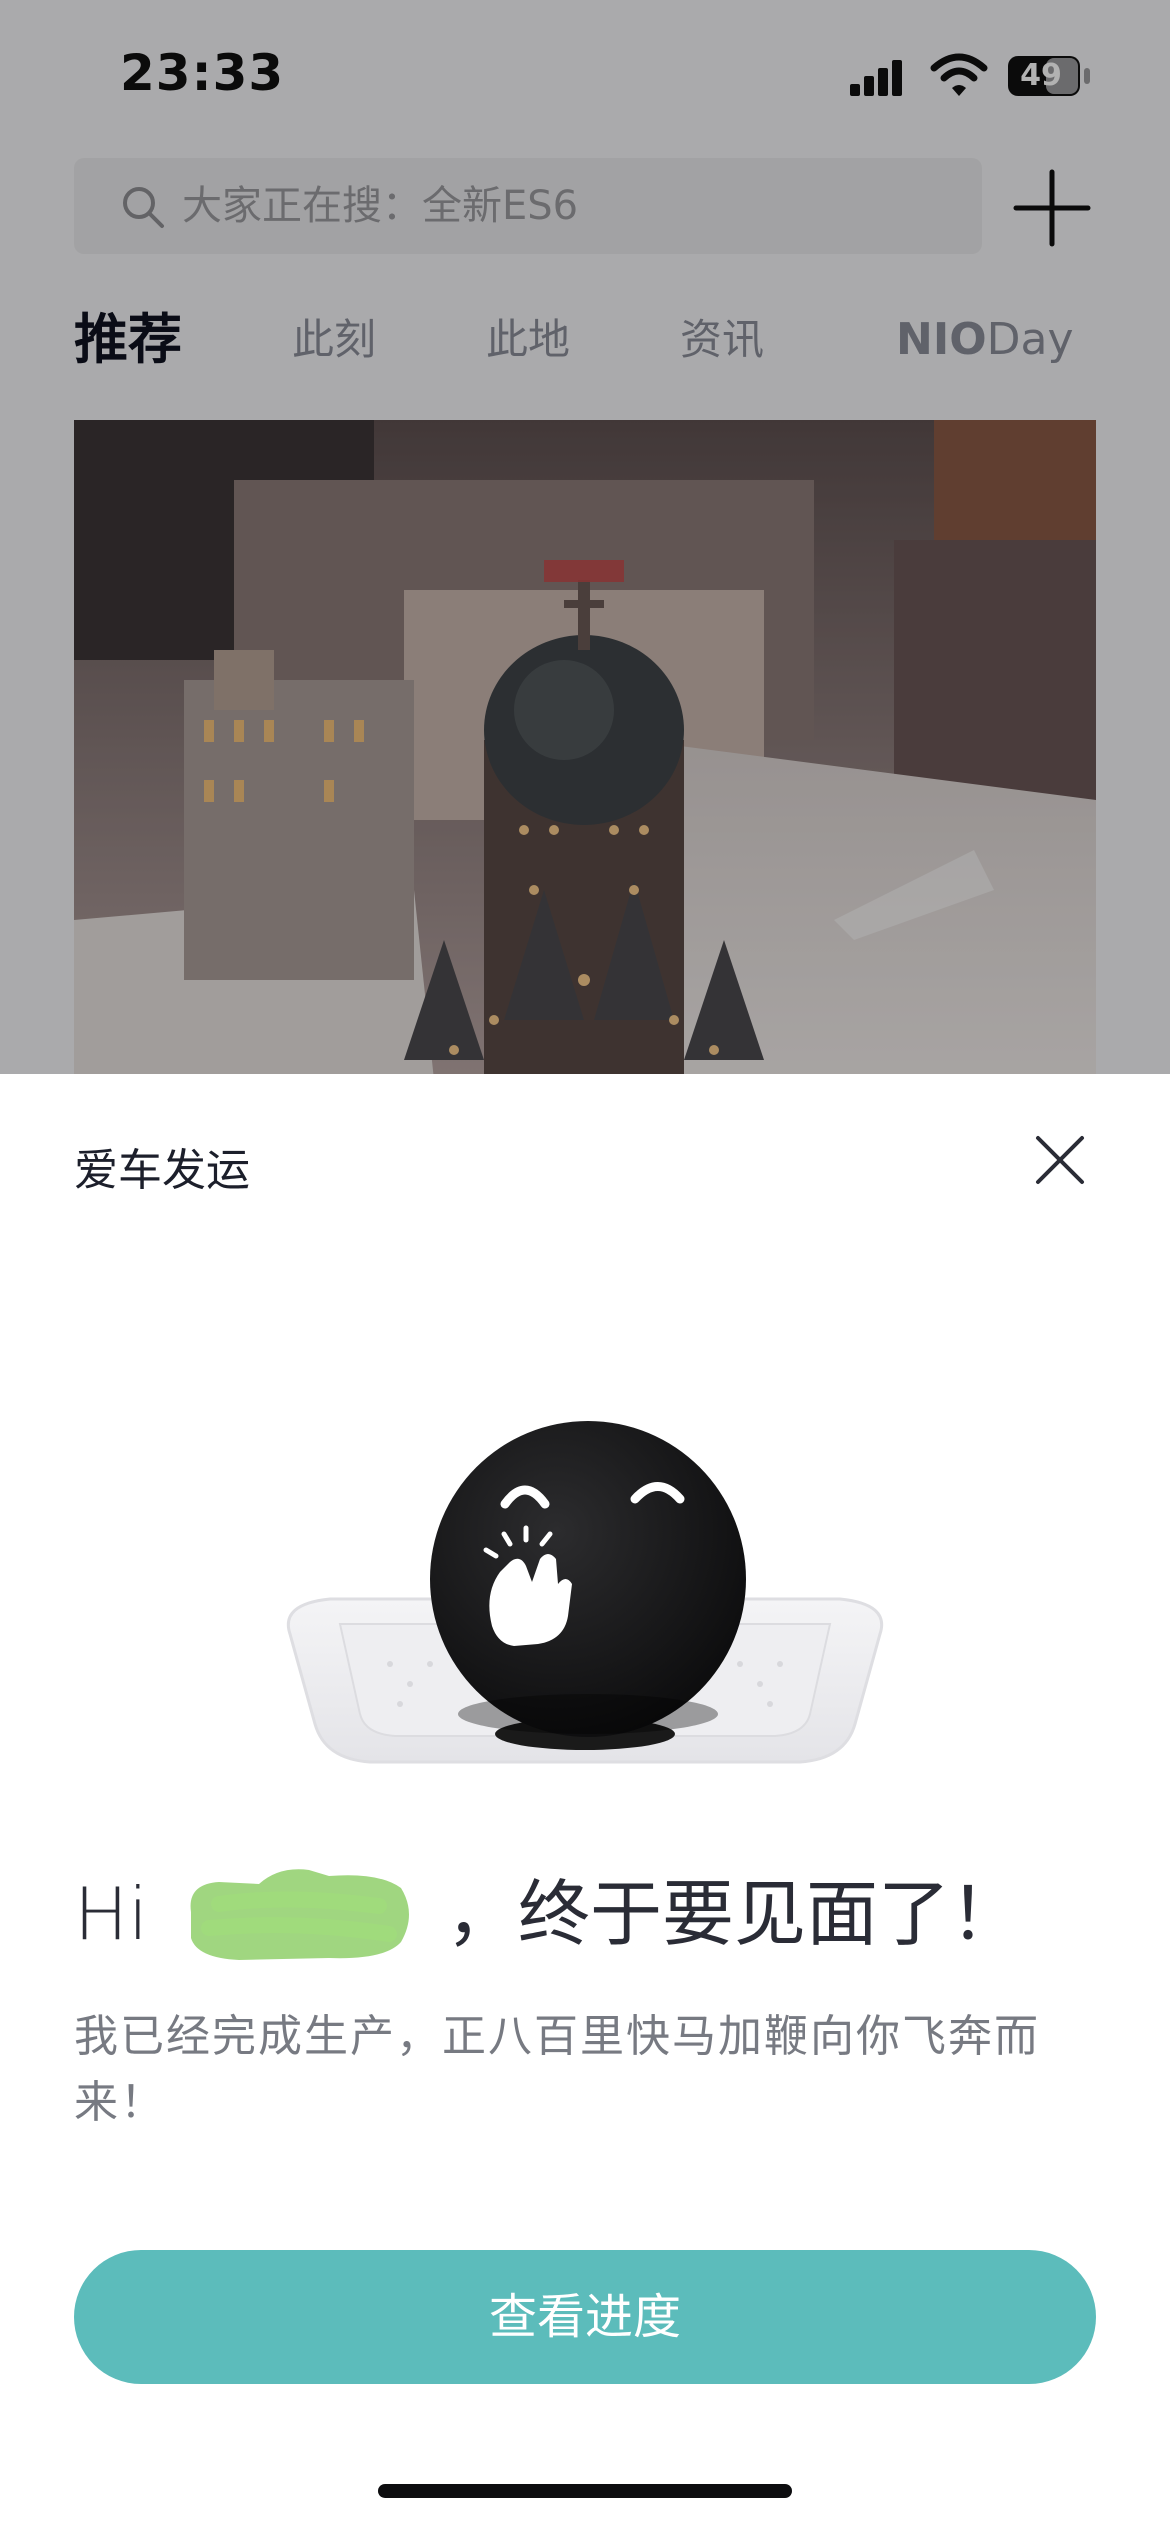 The width and height of the screenshot is (1170, 2532). What do you see at coordinates (300, 1914) in the screenshot?
I see `name-redaction-mark` at bounding box center [300, 1914].